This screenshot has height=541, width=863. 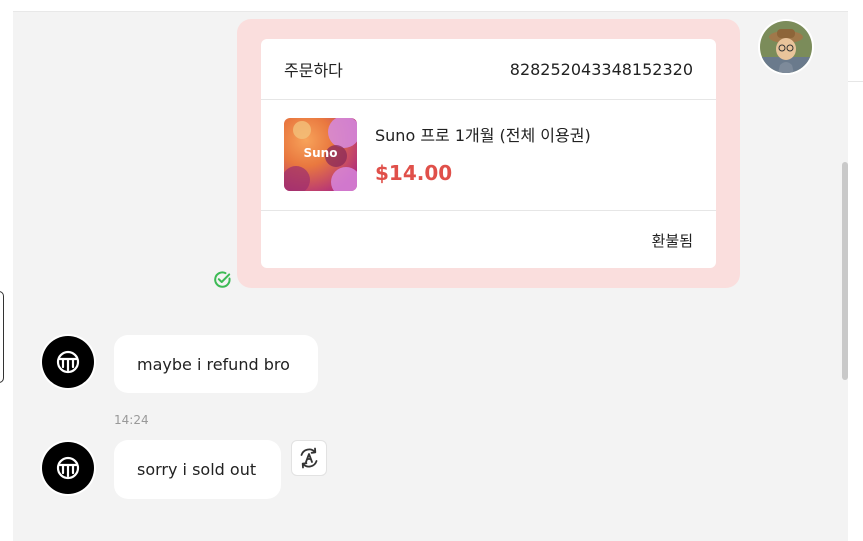 What do you see at coordinates (131, 420) in the screenshot?
I see `message-timestamp: 14:24` at bounding box center [131, 420].